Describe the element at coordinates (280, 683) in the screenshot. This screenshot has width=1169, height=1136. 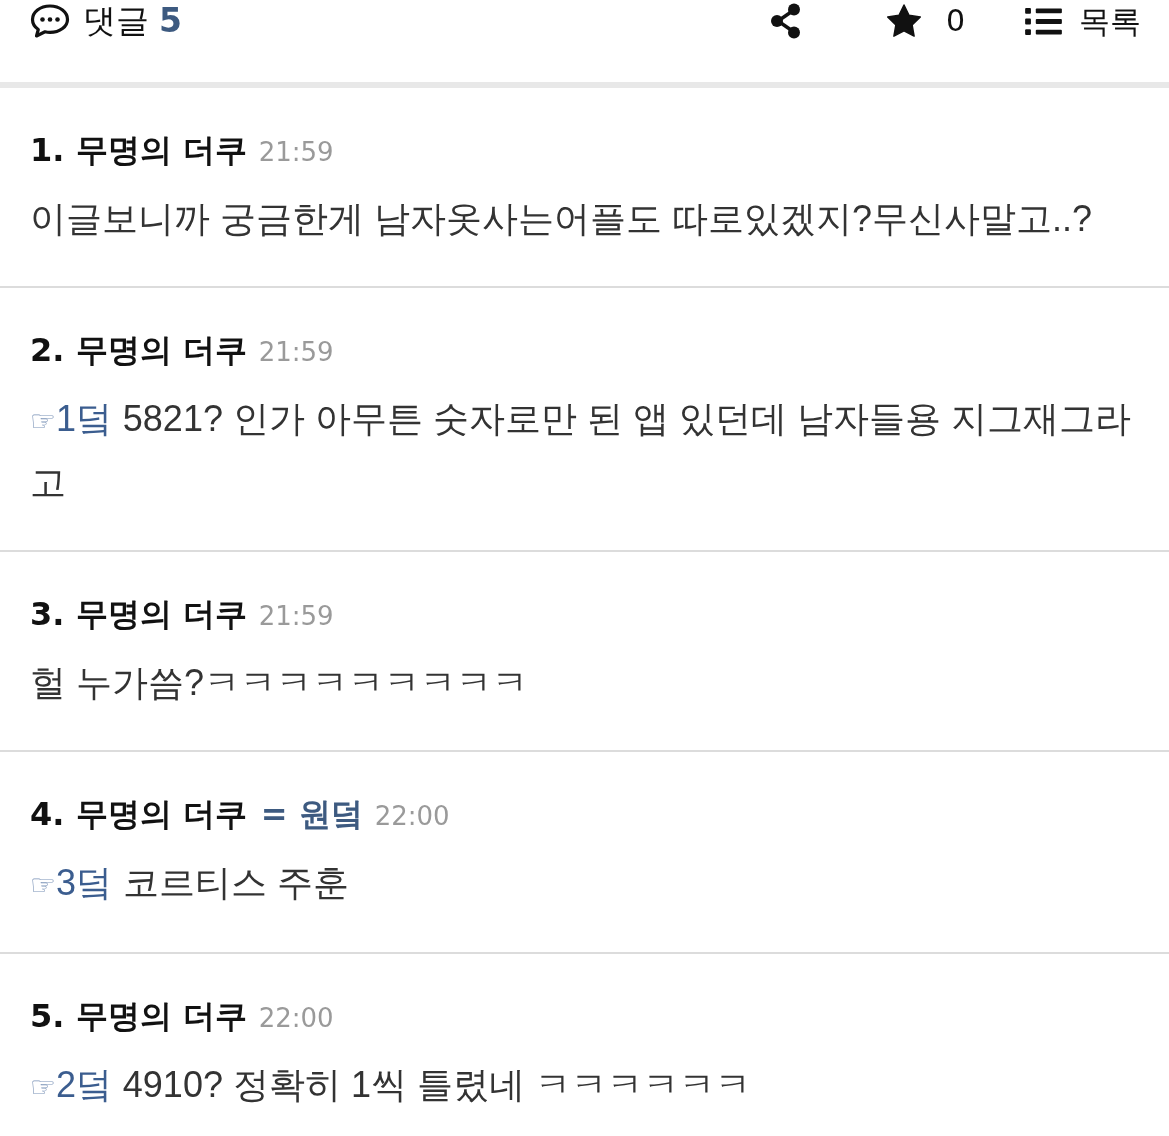
I see `comment-text: 헐 누가씀?ㅋㅋㅋㅋㅋㅋㅋㅋㅋ` at that location.